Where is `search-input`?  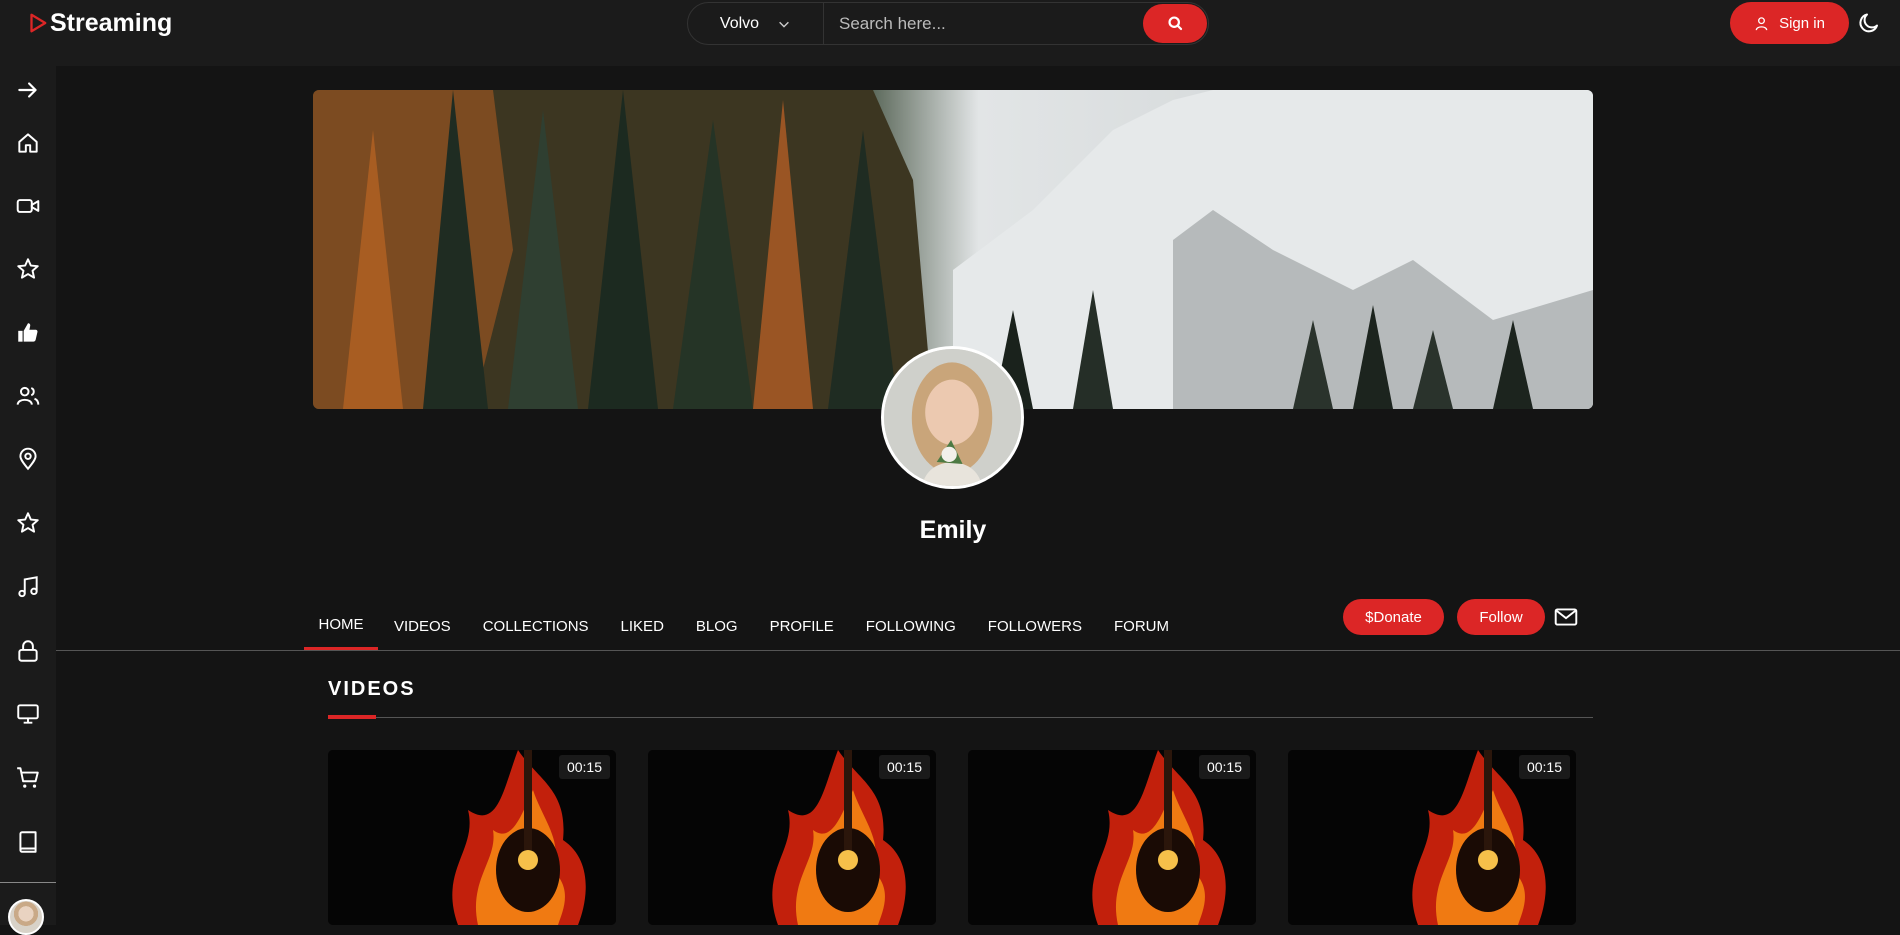
search-input is located at coordinates (983, 23).